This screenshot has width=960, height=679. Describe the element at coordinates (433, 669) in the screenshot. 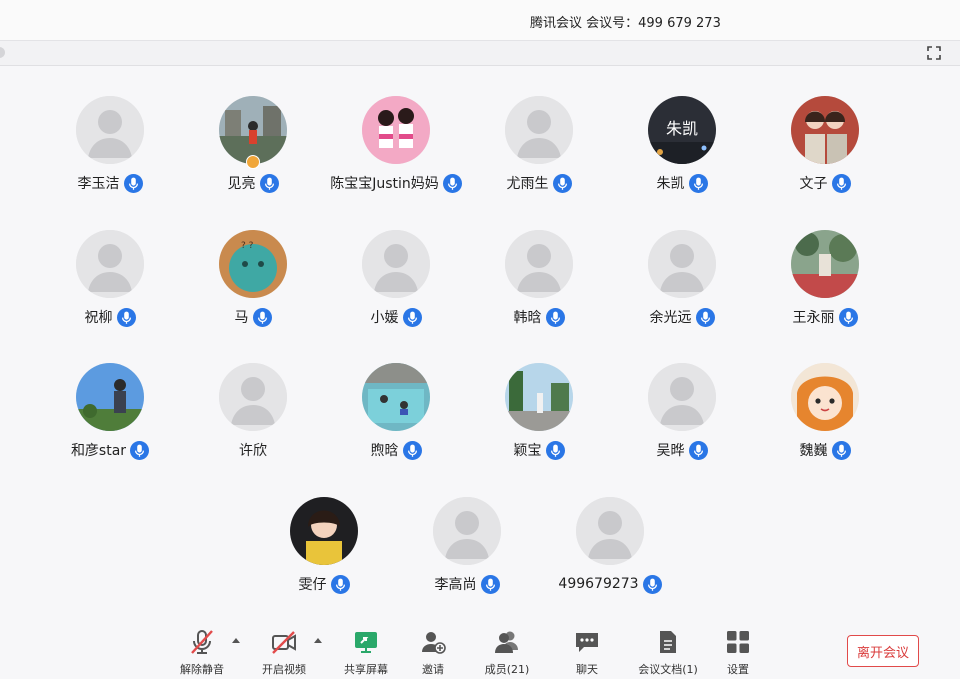

I see `invite-label: 邀请` at that location.